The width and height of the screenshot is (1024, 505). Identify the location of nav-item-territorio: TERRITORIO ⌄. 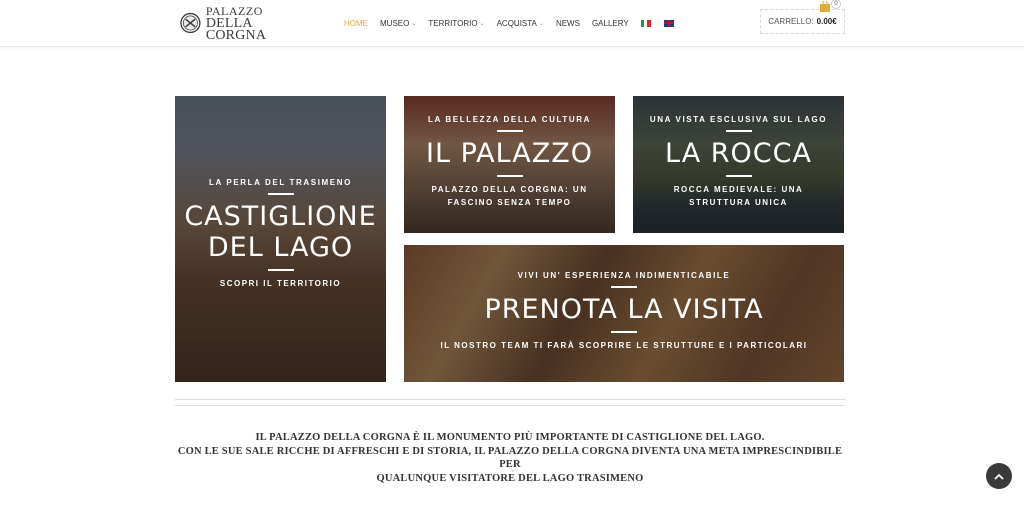
(456, 23).